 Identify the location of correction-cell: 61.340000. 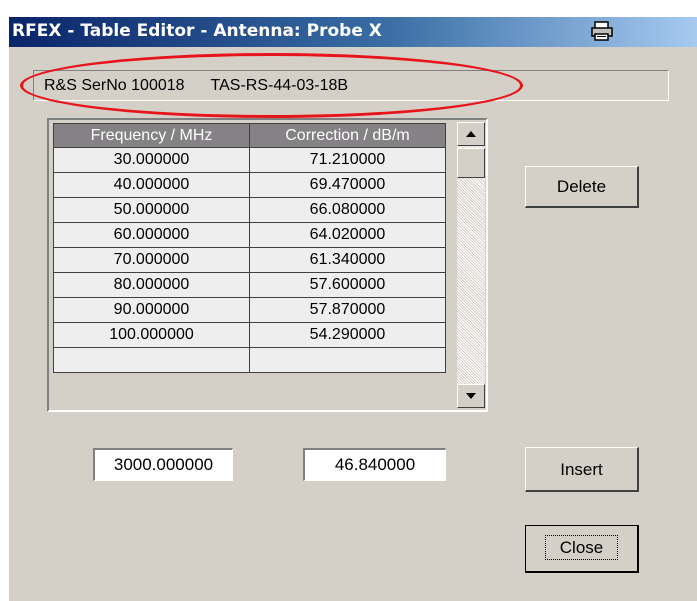
(347, 260).